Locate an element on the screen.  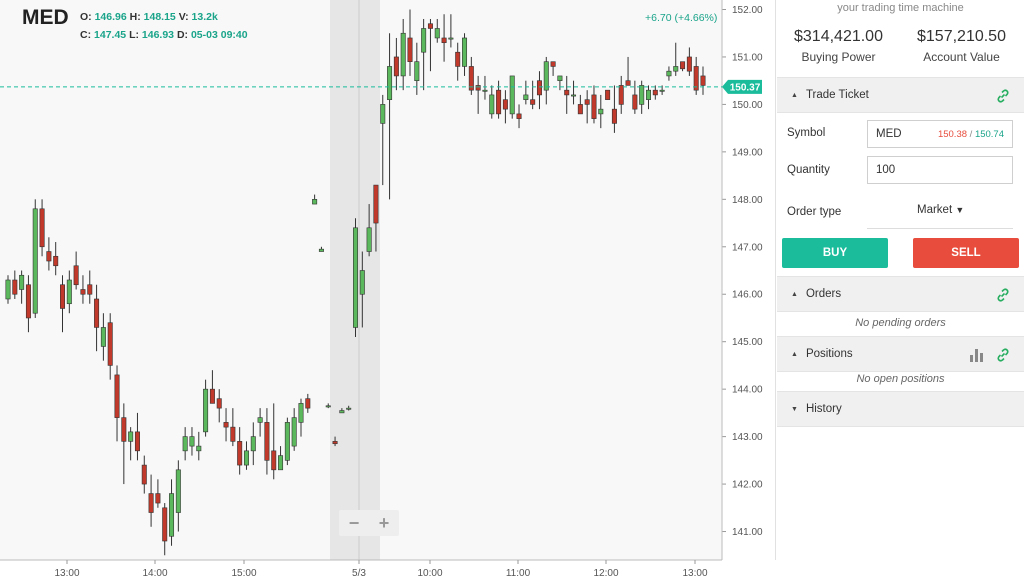
positions-title: Positions is located at coordinates (829, 354).